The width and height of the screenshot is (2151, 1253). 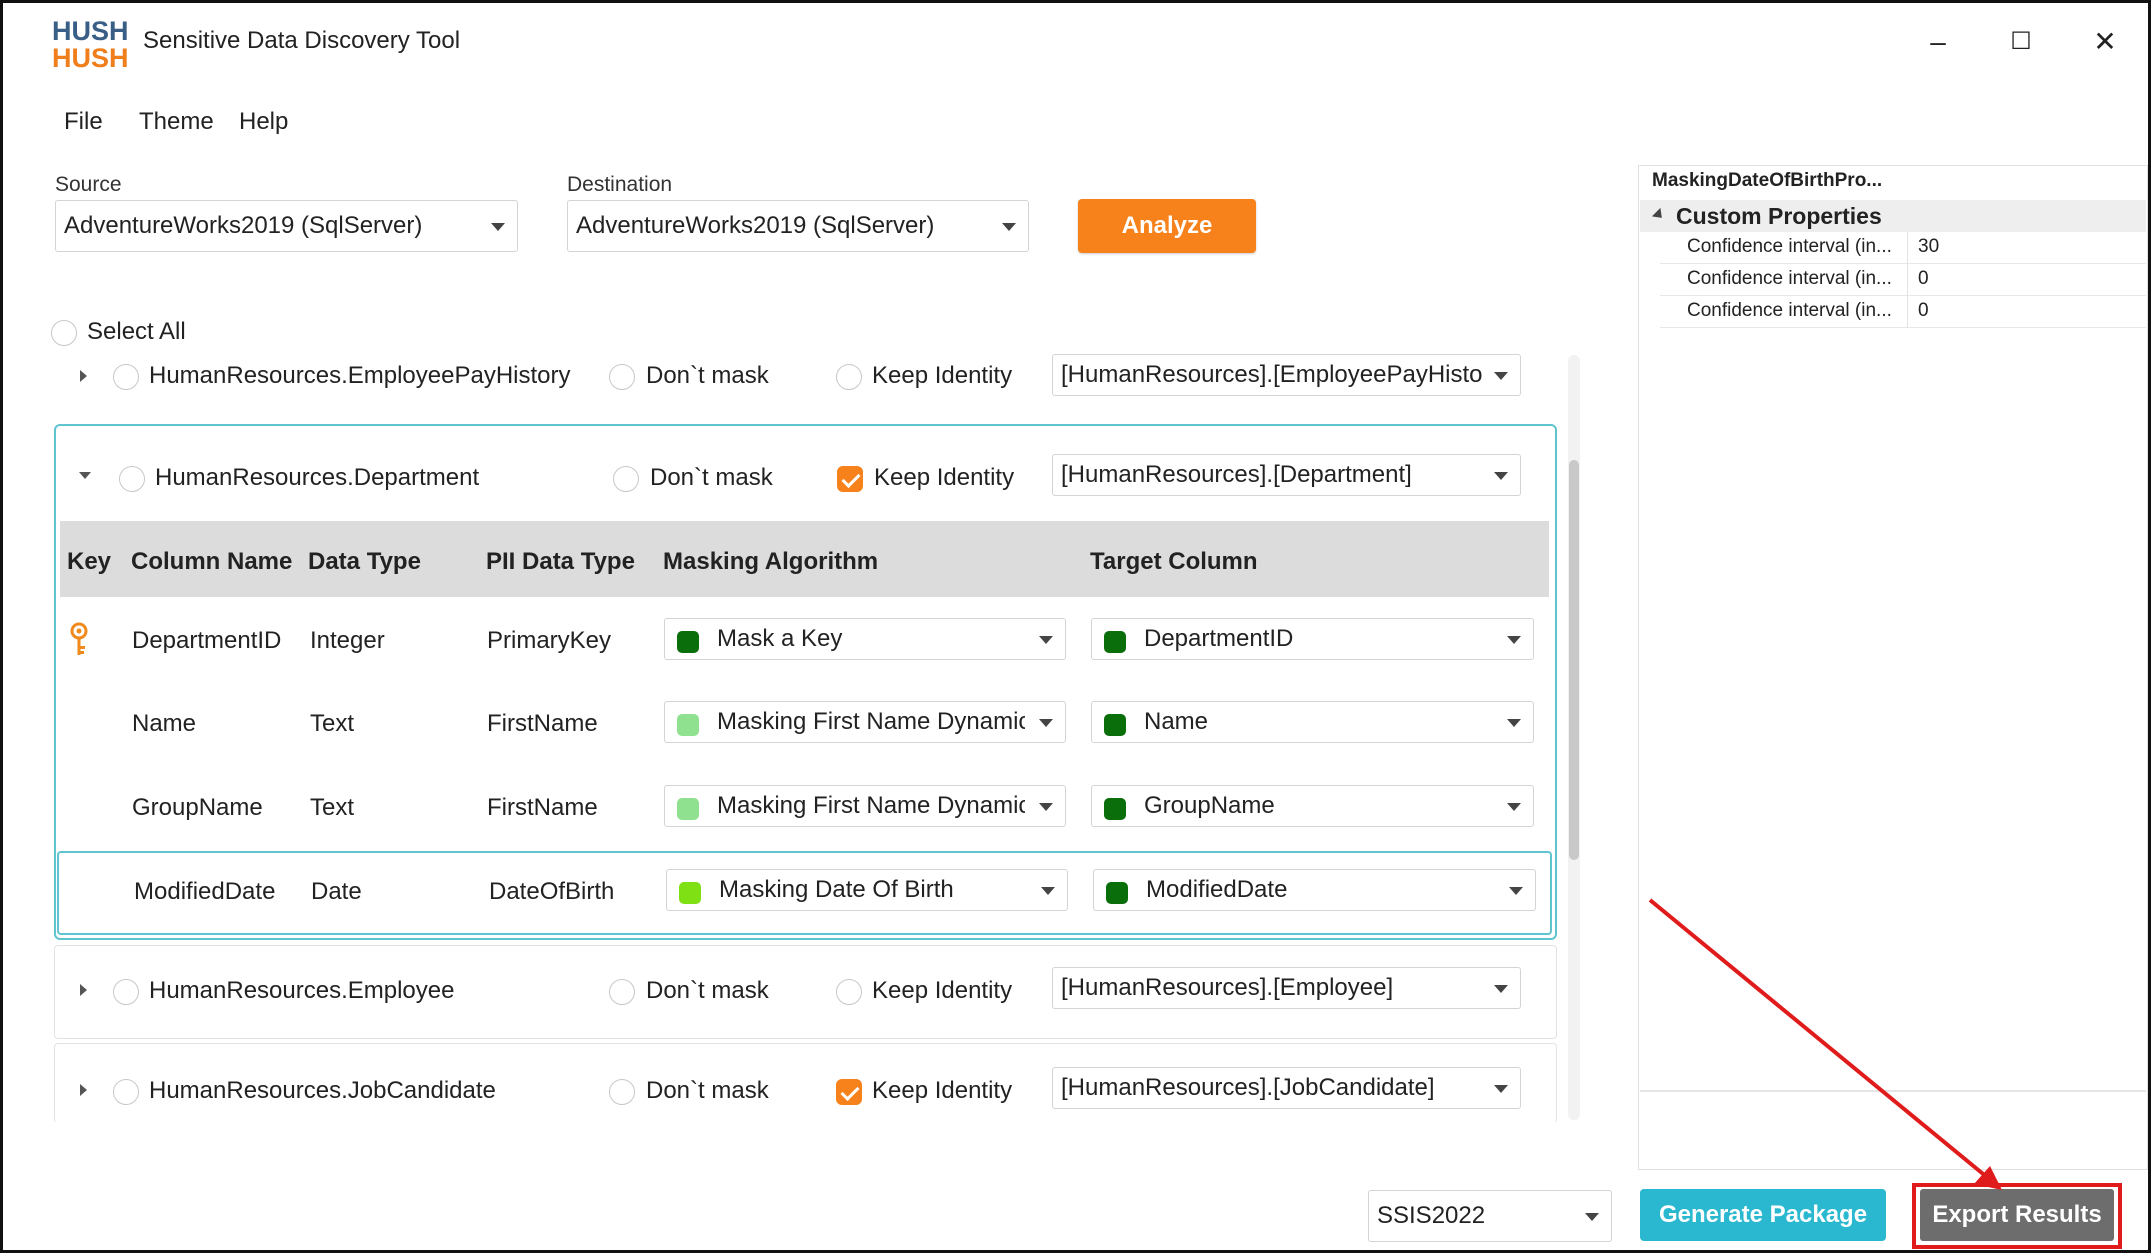 What do you see at coordinates (136, 331) in the screenshot?
I see `select-all-label: Select All` at bounding box center [136, 331].